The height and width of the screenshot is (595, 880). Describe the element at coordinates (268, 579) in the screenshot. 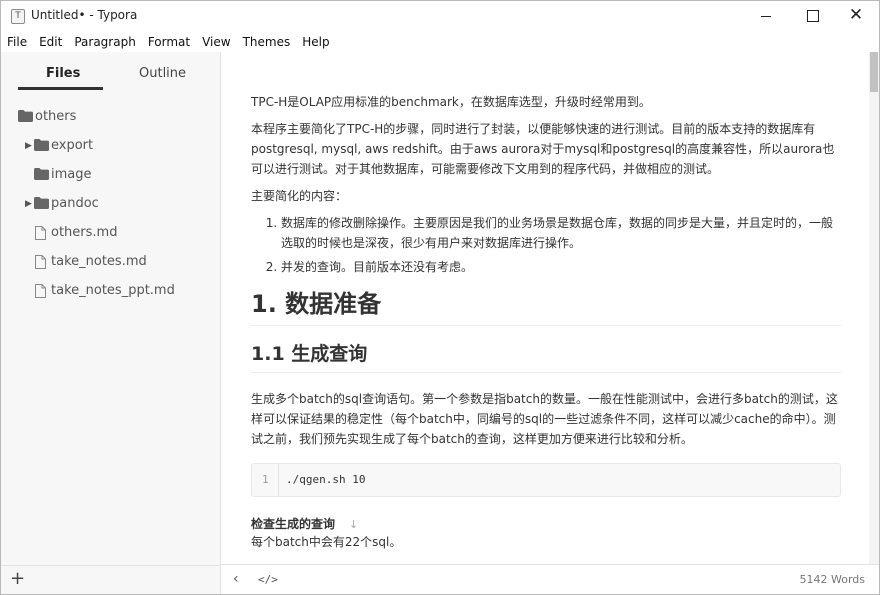

I see `source-code-mode-icon: </>` at that location.